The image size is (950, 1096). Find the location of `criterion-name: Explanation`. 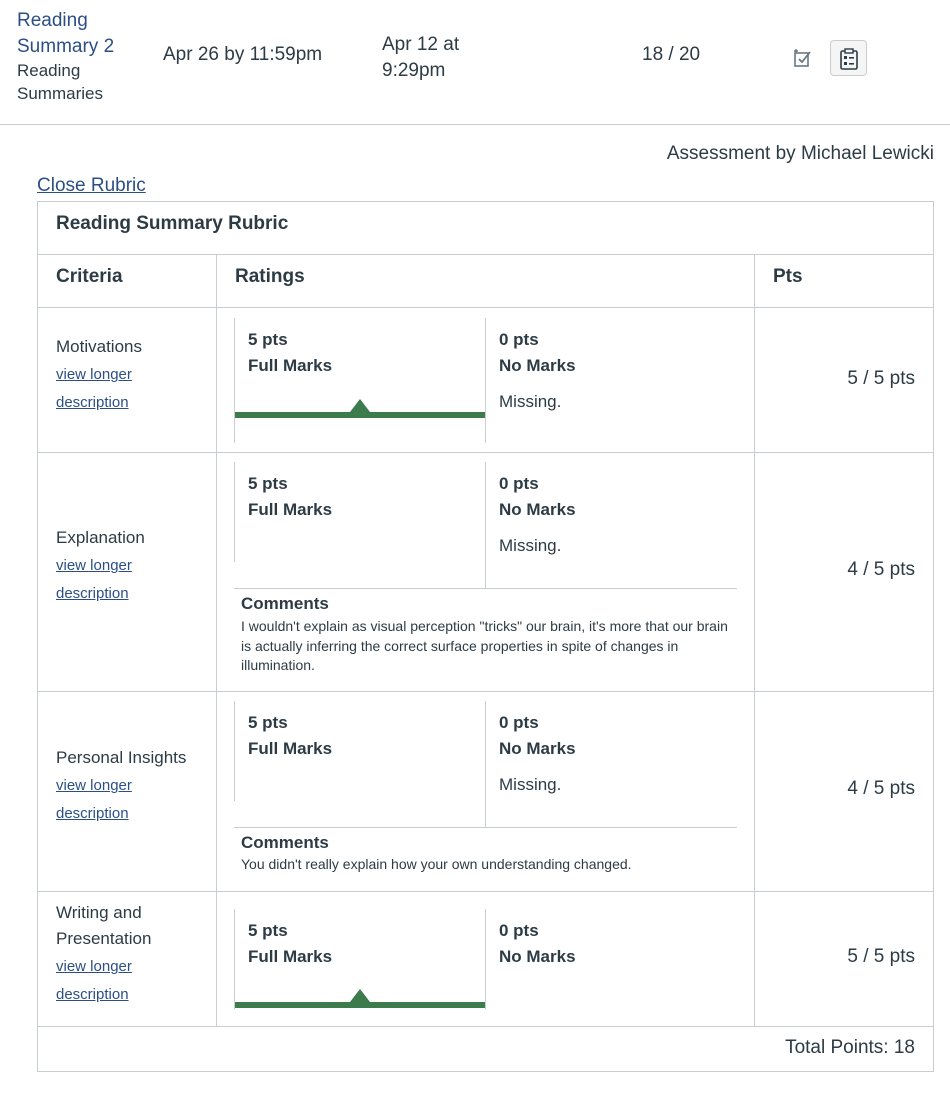

criterion-name: Explanation is located at coordinates (100, 537).